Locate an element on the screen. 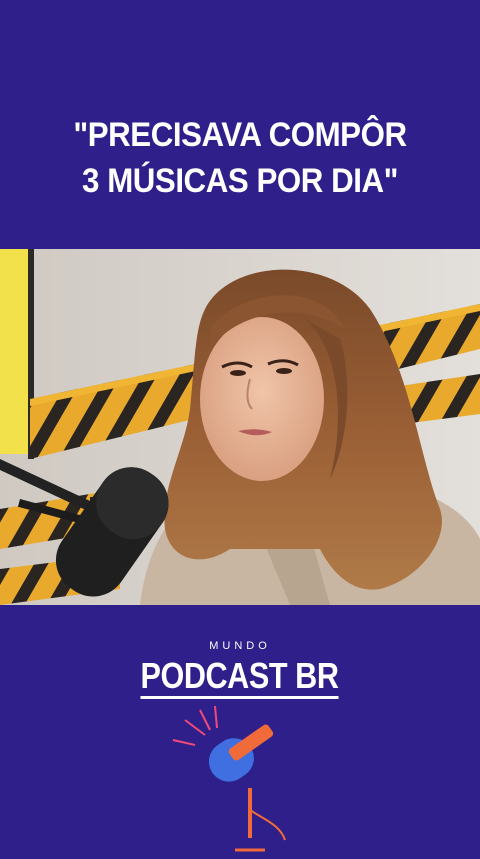 The width and height of the screenshot is (480, 859). podcast-brand: MUNDO PODCAST BR is located at coordinates (240, 669).